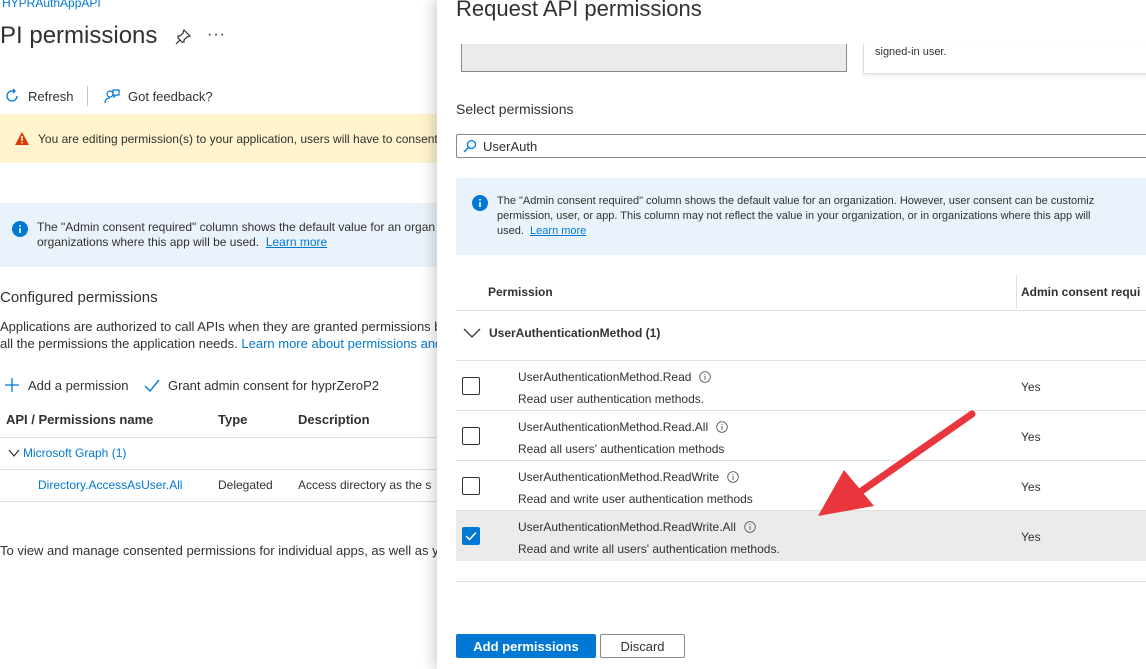 The image size is (1146, 669). What do you see at coordinates (334, 419) in the screenshot?
I see `column-header-description: Description` at bounding box center [334, 419].